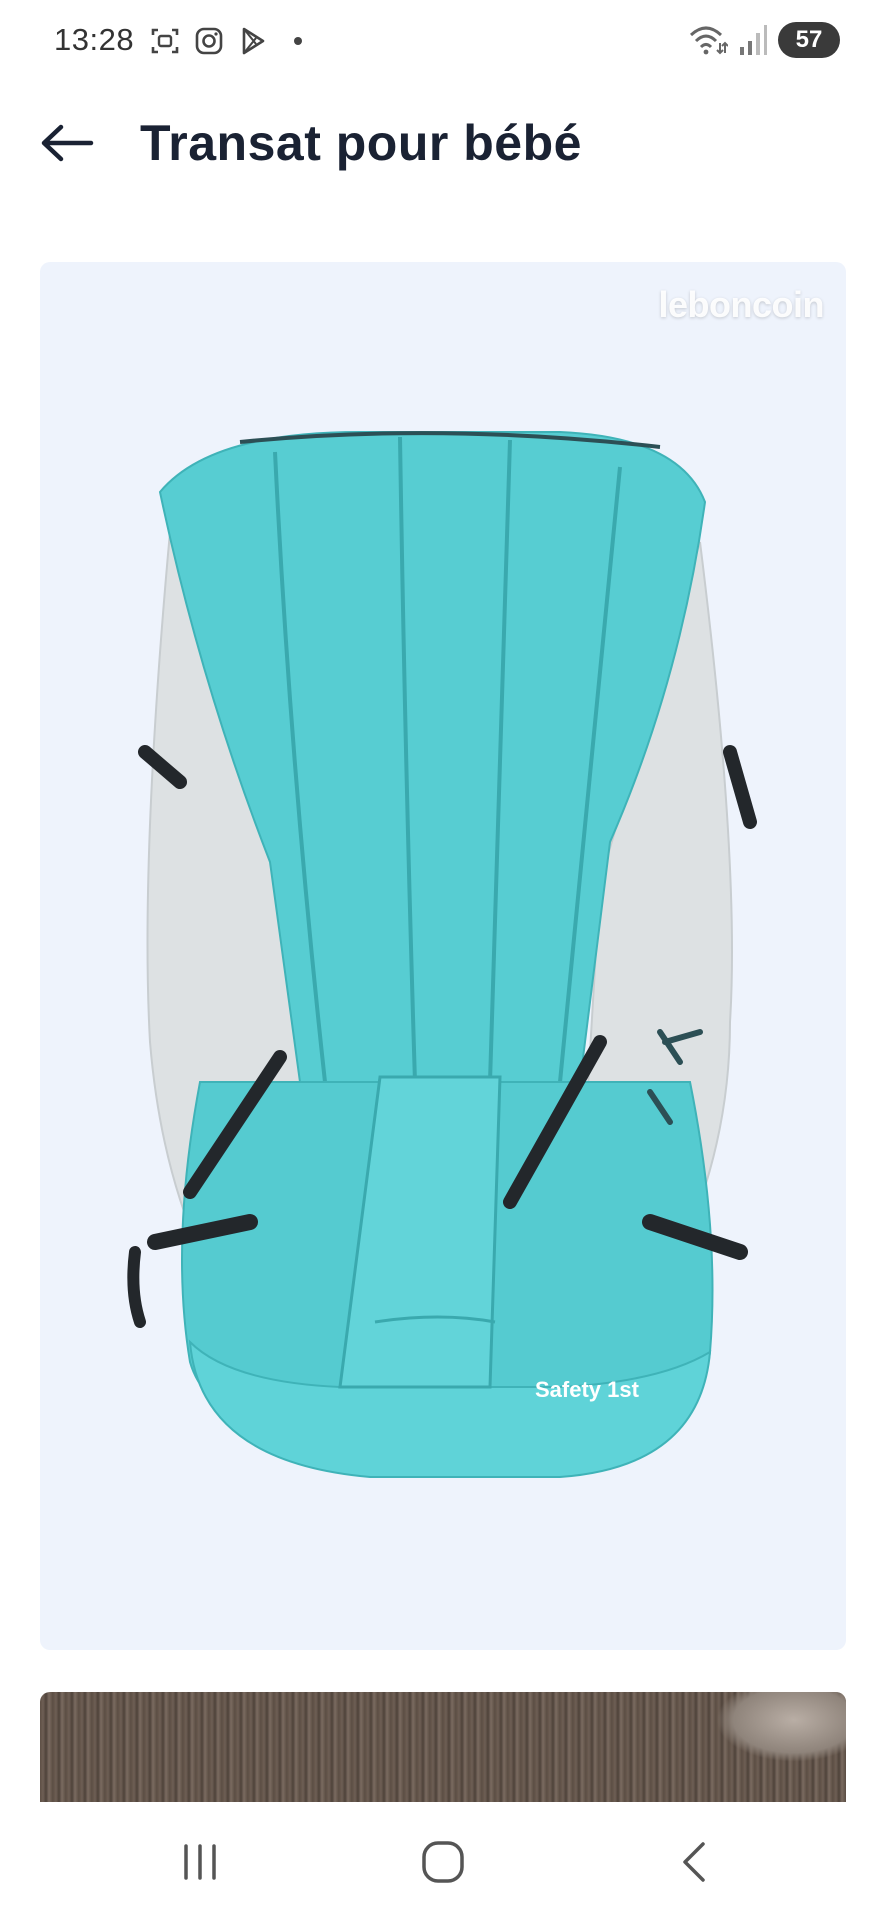 Image resolution: width=886 pixels, height=1920 pixels. What do you see at coordinates (361, 143) in the screenshot?
I see `page-title: Transat pour bébé` at bounding box center [361, 143].